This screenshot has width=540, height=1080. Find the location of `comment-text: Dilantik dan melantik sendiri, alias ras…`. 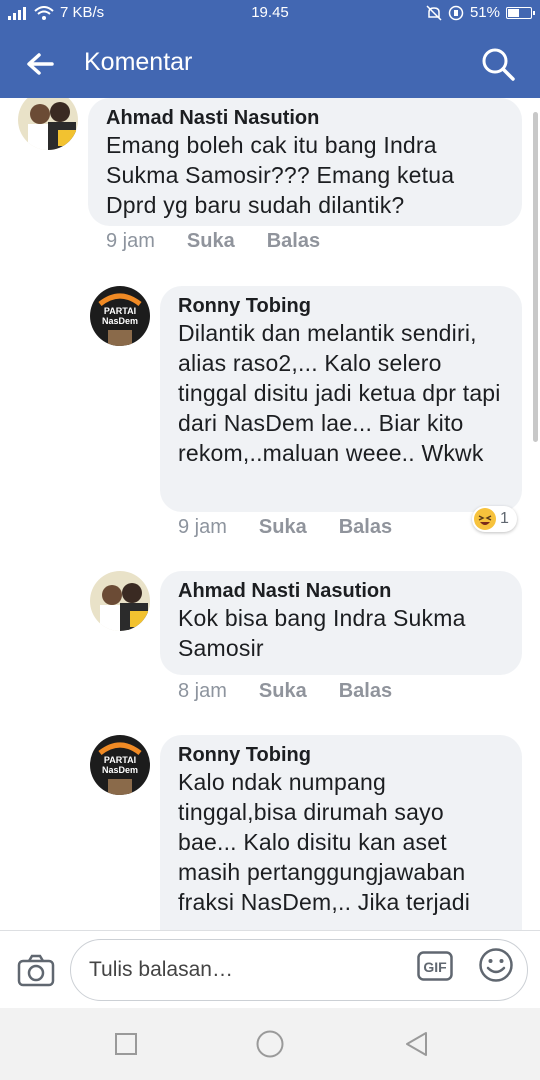

comment-text: Dilantik dan melantik sendiri, alias ras… is located at coordinates (339, 393).